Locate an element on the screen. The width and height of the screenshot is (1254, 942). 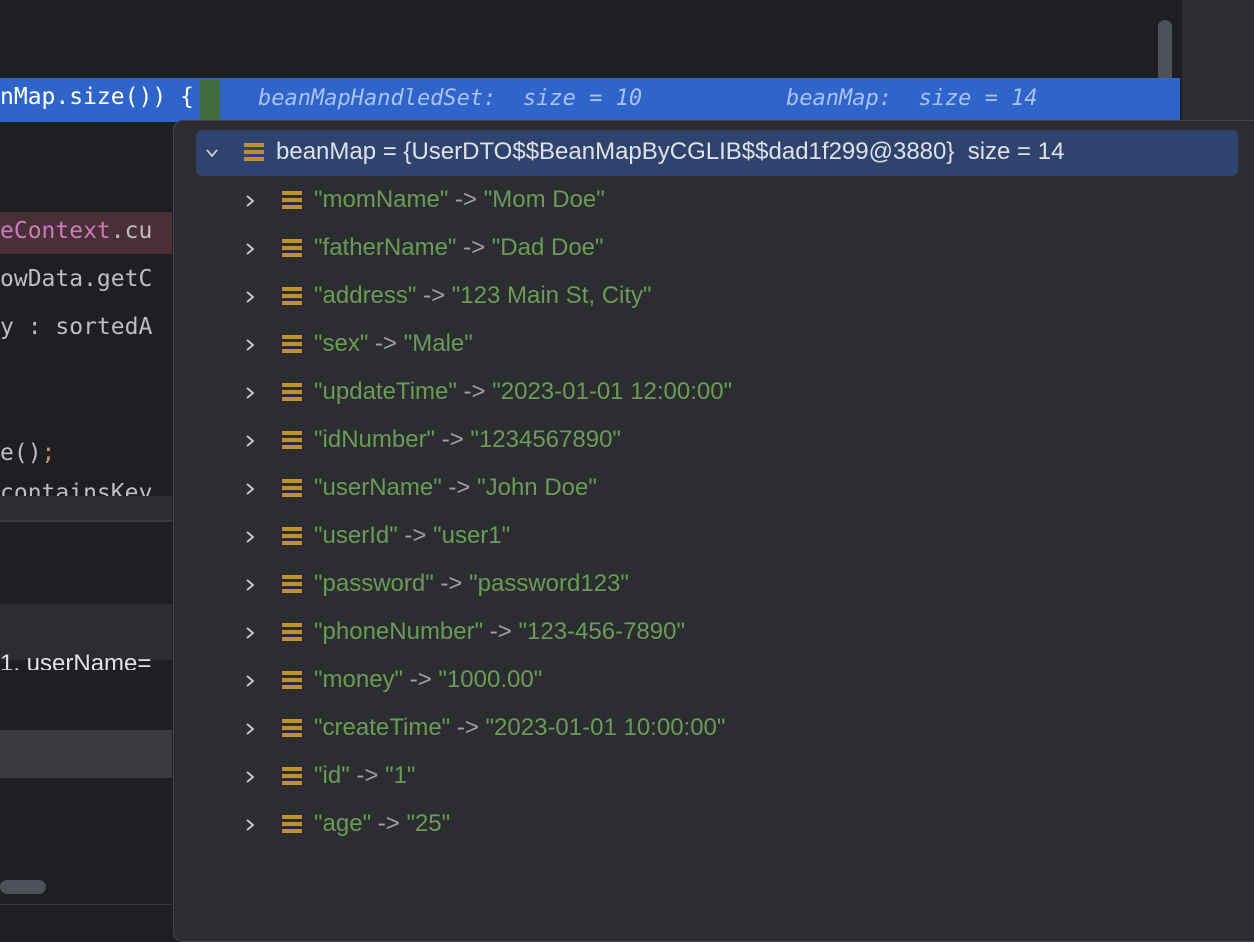
entry-value: "1000.00" is located at coordinates (490, 679).